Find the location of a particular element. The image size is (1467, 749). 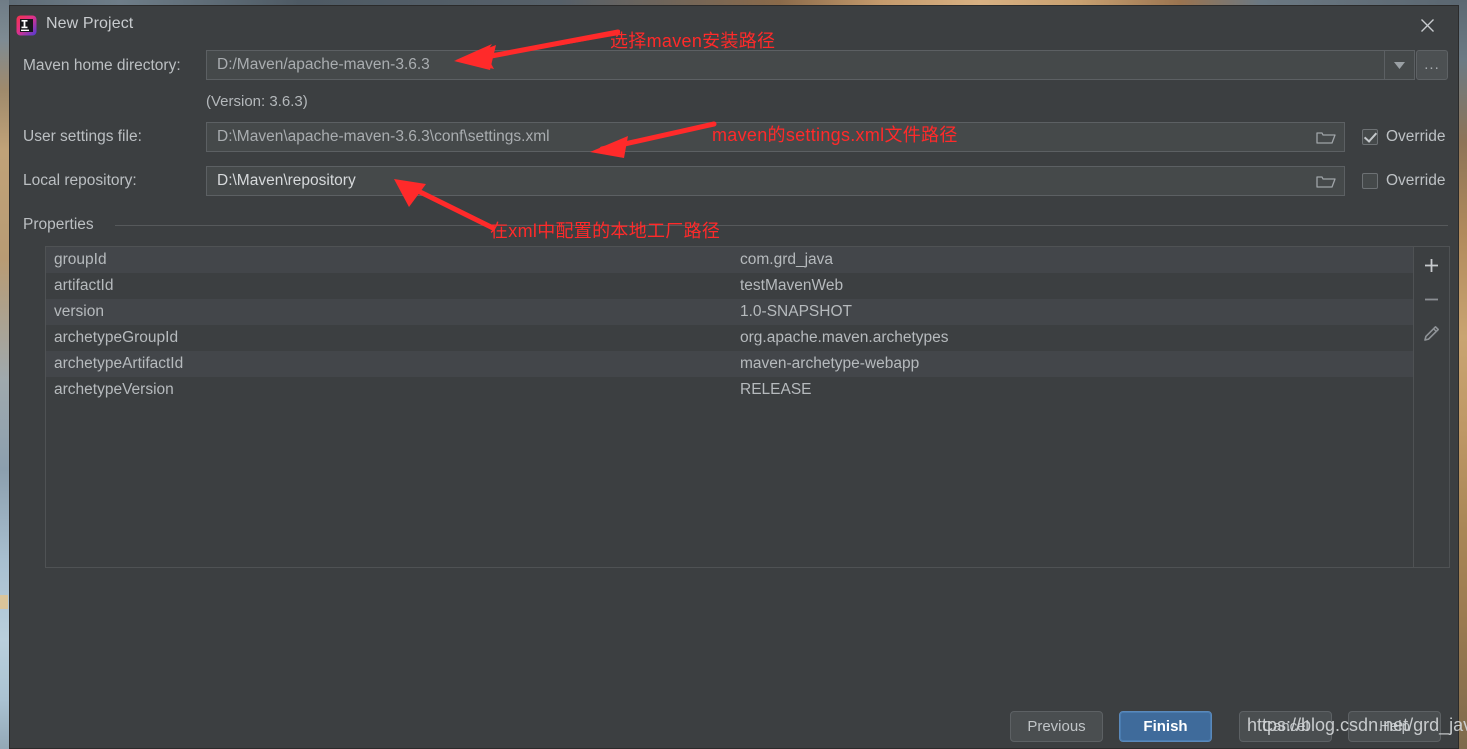

maven-version-note: (Version: 3.6.3) is located at coordinates (257, 101).